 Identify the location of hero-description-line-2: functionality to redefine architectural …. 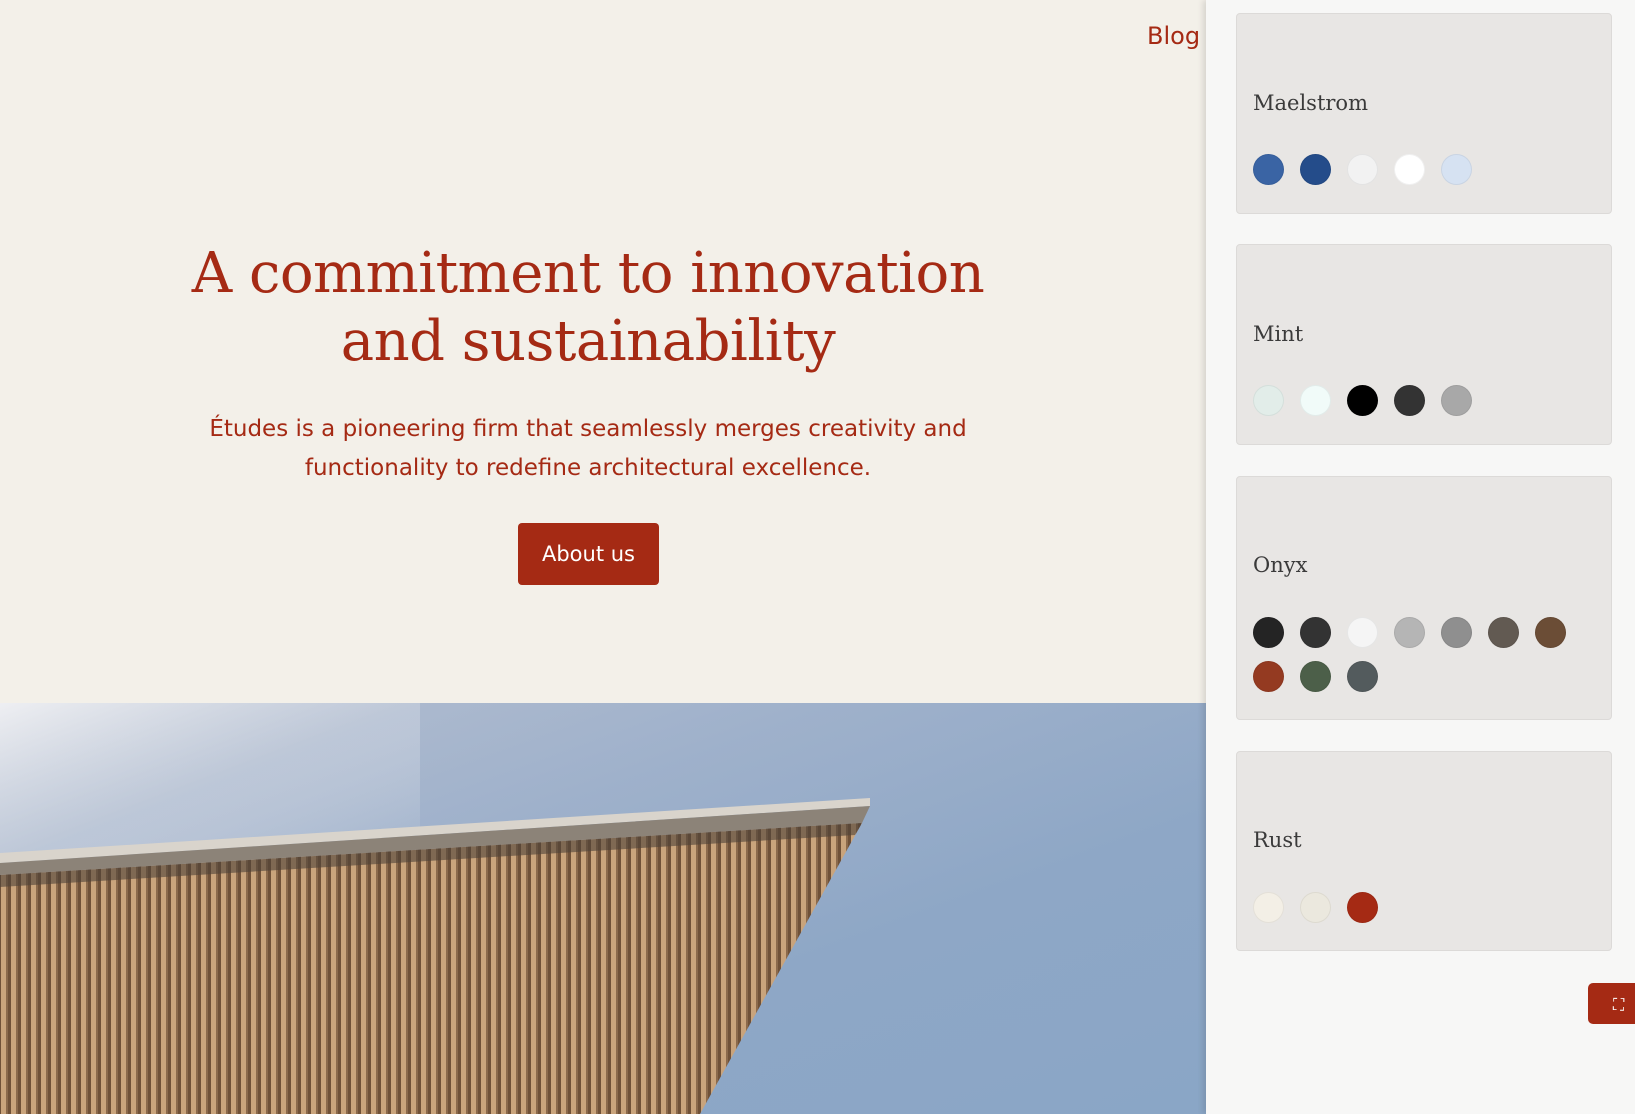
(588, 468).